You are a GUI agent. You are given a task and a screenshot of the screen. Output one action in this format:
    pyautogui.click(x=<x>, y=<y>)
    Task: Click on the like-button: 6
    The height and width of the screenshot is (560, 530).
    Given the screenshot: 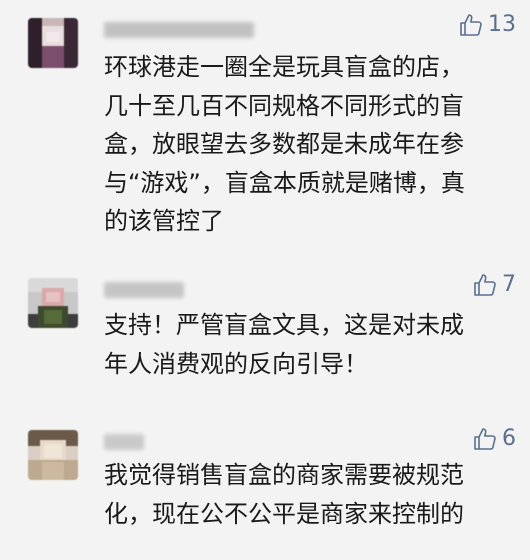 What is the action you would take?
    pyautogui.click(x=494, y=439)
    